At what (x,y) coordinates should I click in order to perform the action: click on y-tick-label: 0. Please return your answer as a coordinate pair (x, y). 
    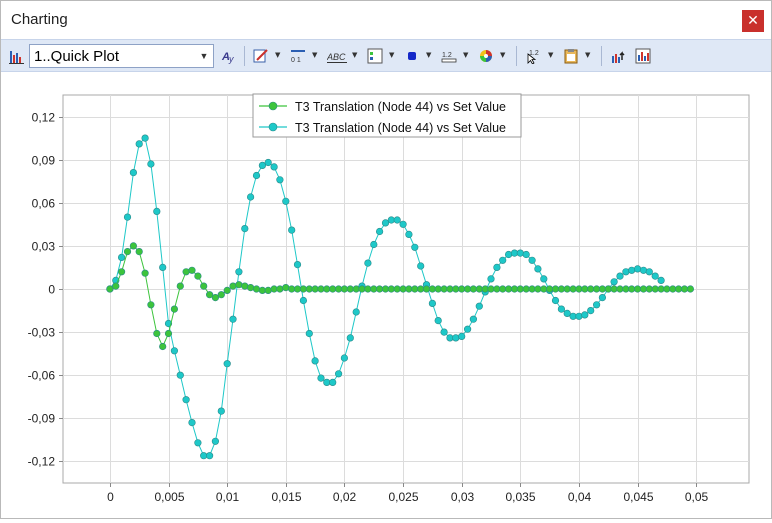
    Looking at the image, I should click on (51, 290).